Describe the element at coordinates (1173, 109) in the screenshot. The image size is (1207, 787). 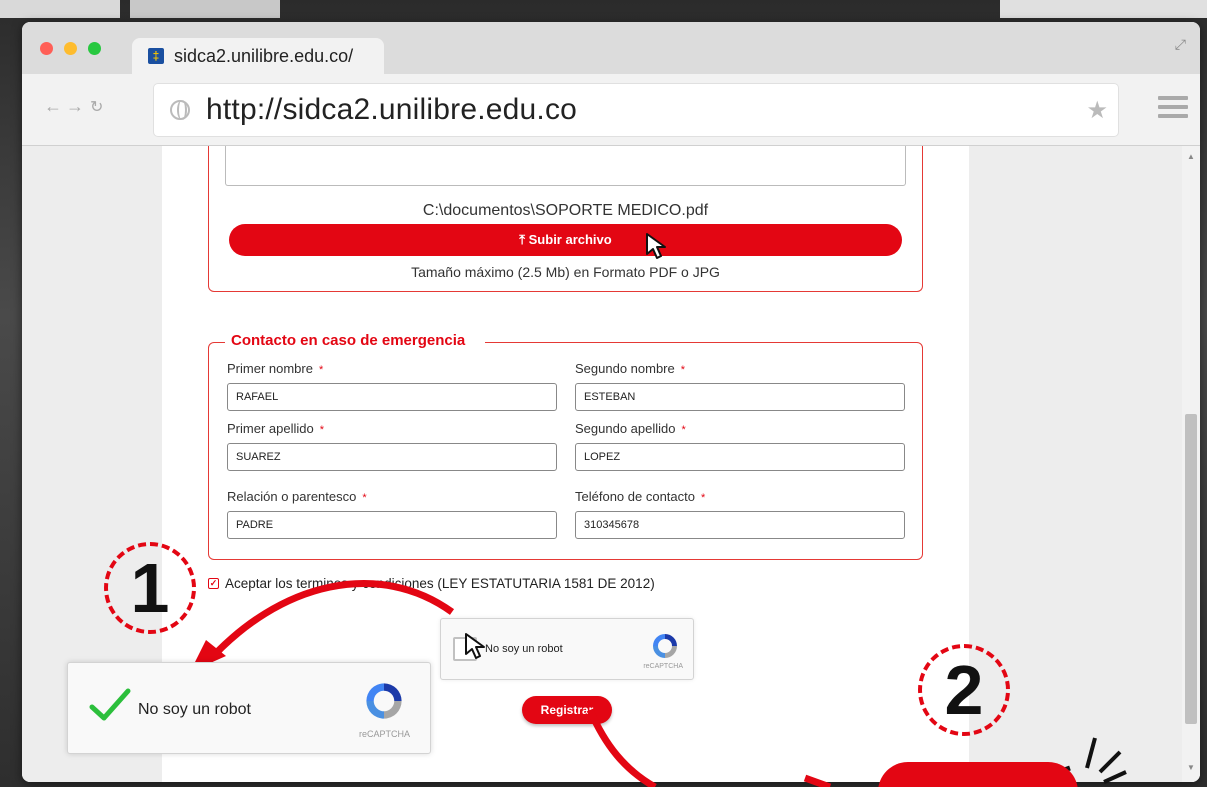
I see `hamburger-menu-icon` at that location.